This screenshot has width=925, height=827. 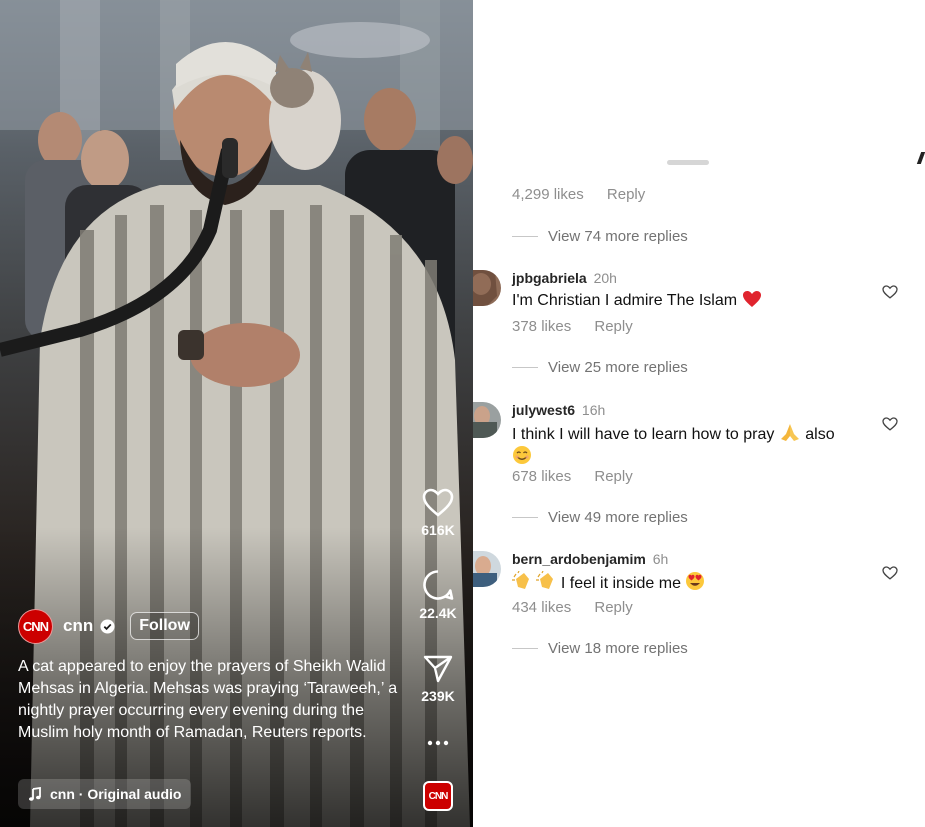 What do you see at coordinates (789, 432) in the screenshot?
I see `folded-hands-emoji-icon` at bounding box center [789, 432].